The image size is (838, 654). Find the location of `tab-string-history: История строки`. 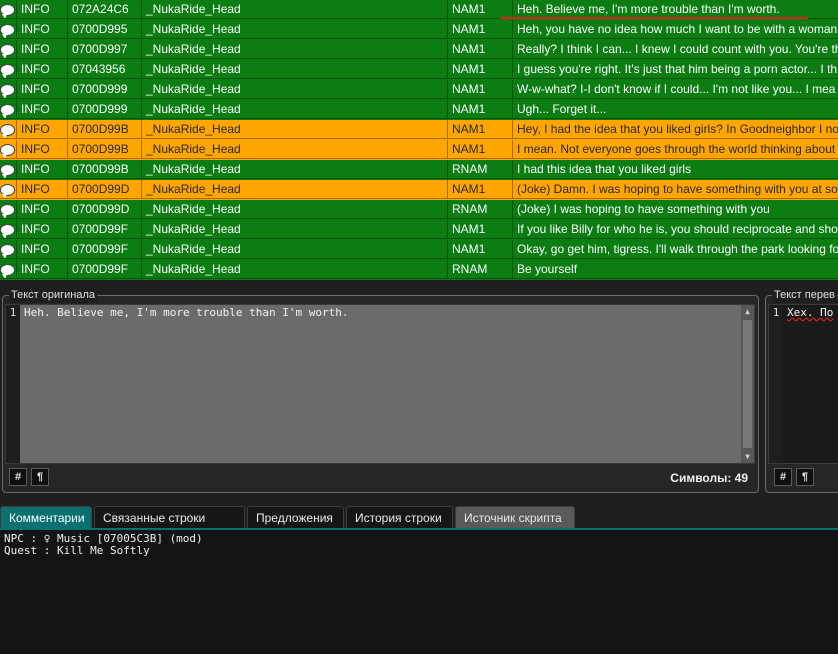

tab-string-history: История строки is located at coordinates (399, 517).